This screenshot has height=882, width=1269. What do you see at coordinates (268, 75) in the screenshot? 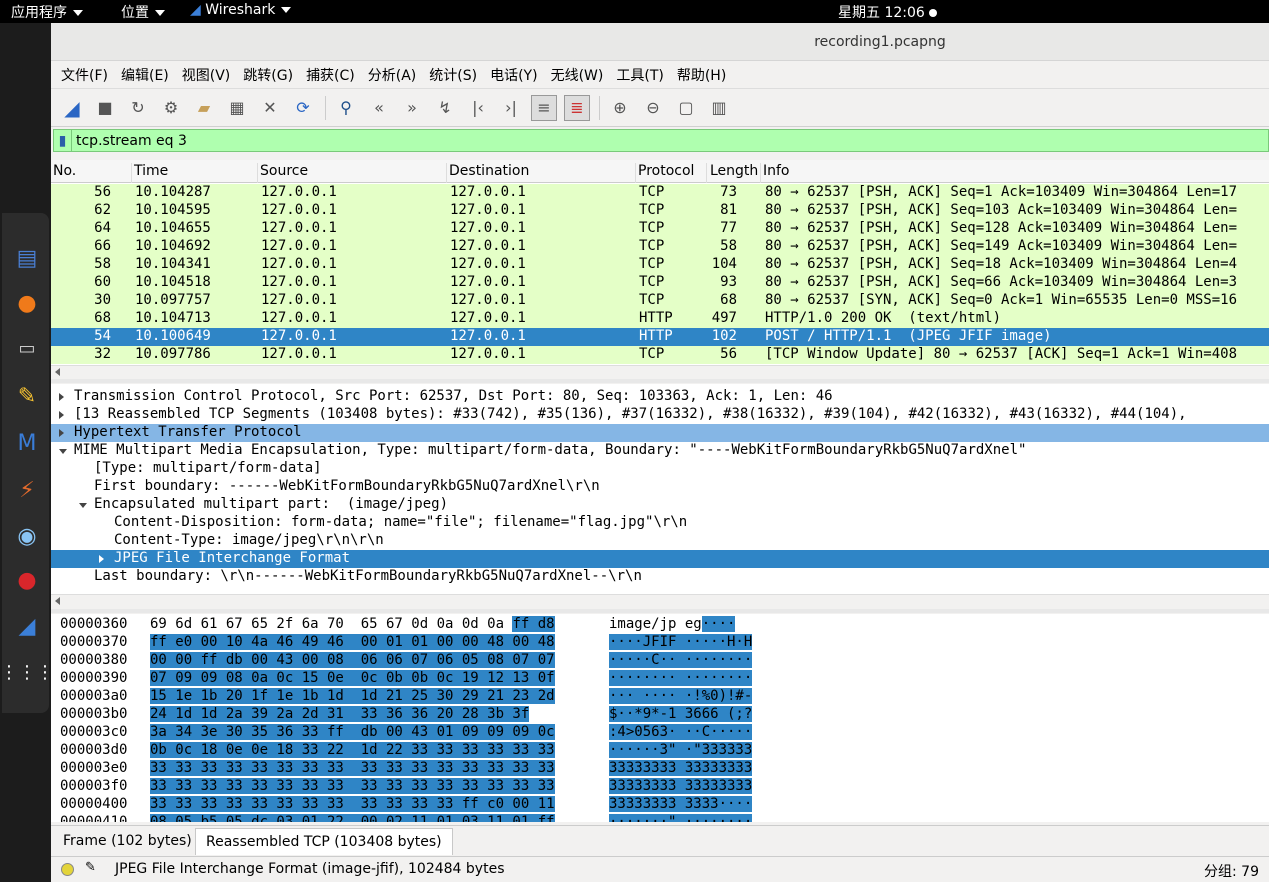
I see `menu-go: 跳转(G)` at bounding box center [268, 75].